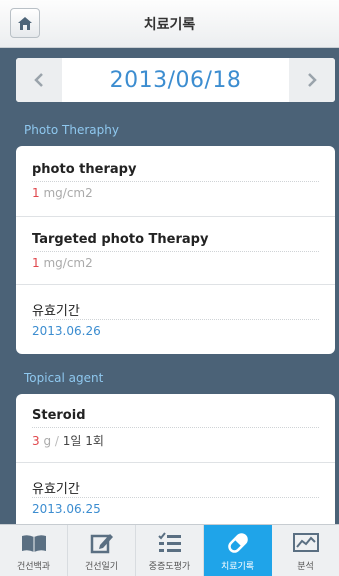  I want to click on item-name: Steroid, so click(59, 415).